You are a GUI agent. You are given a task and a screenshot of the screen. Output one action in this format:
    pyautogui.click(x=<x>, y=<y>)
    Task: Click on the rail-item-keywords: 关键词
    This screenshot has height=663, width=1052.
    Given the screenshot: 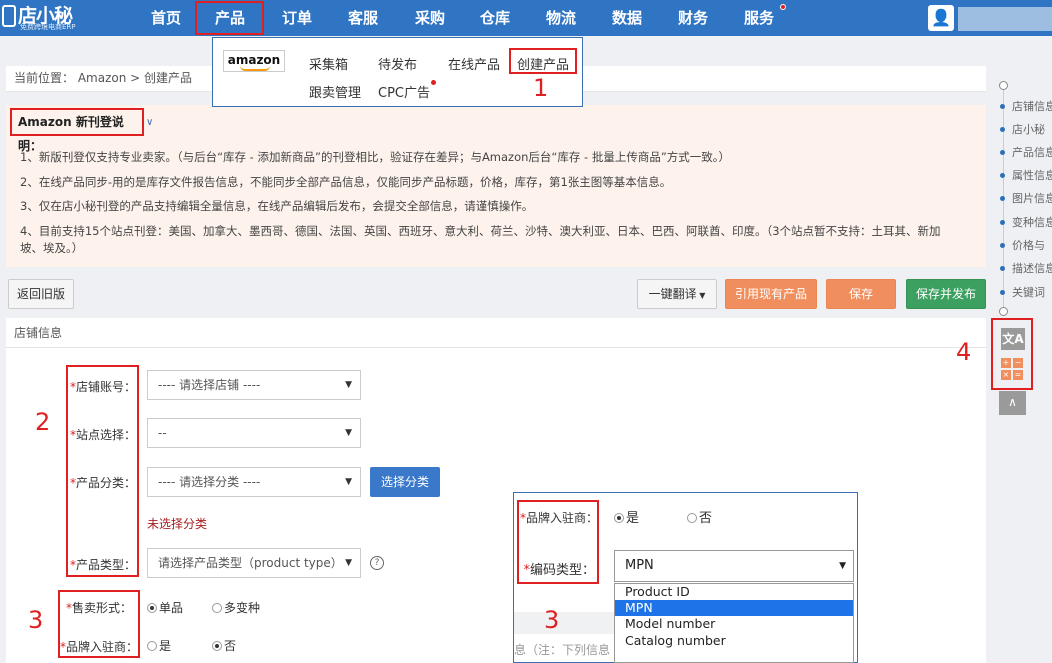 What is the action you would take?
    pyautogui.click(x=1026, y=291)
    